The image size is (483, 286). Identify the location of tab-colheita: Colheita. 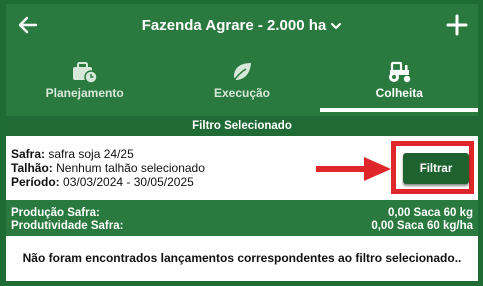
(399, 82).